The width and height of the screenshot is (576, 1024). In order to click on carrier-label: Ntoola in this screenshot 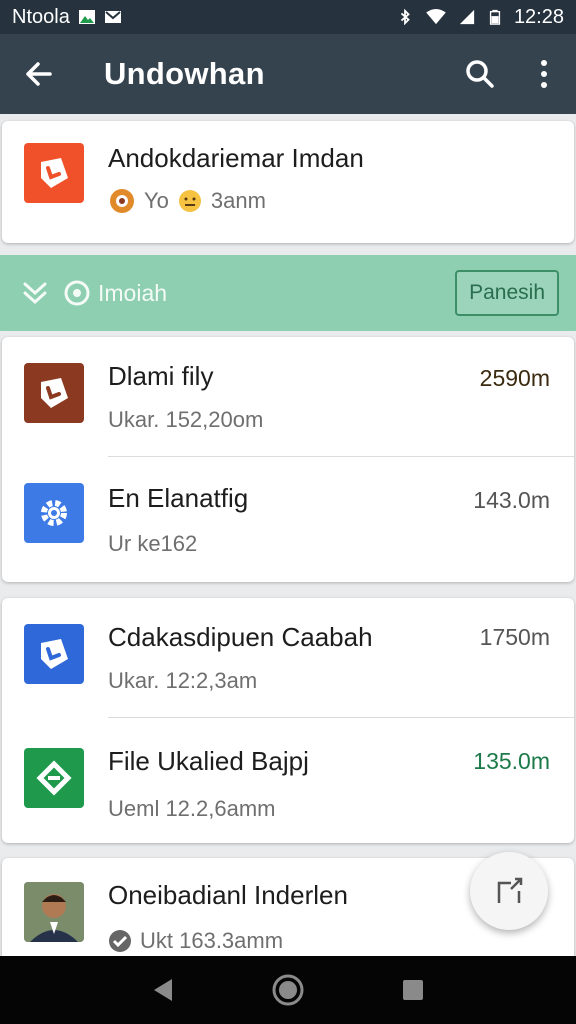, I will do `click(41, 16)`.